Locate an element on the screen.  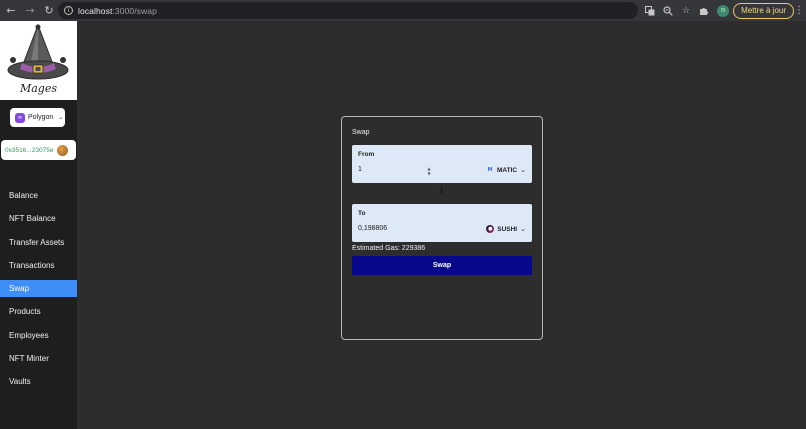
sidebar-item-products: Products is located at coordinates (38, 311).